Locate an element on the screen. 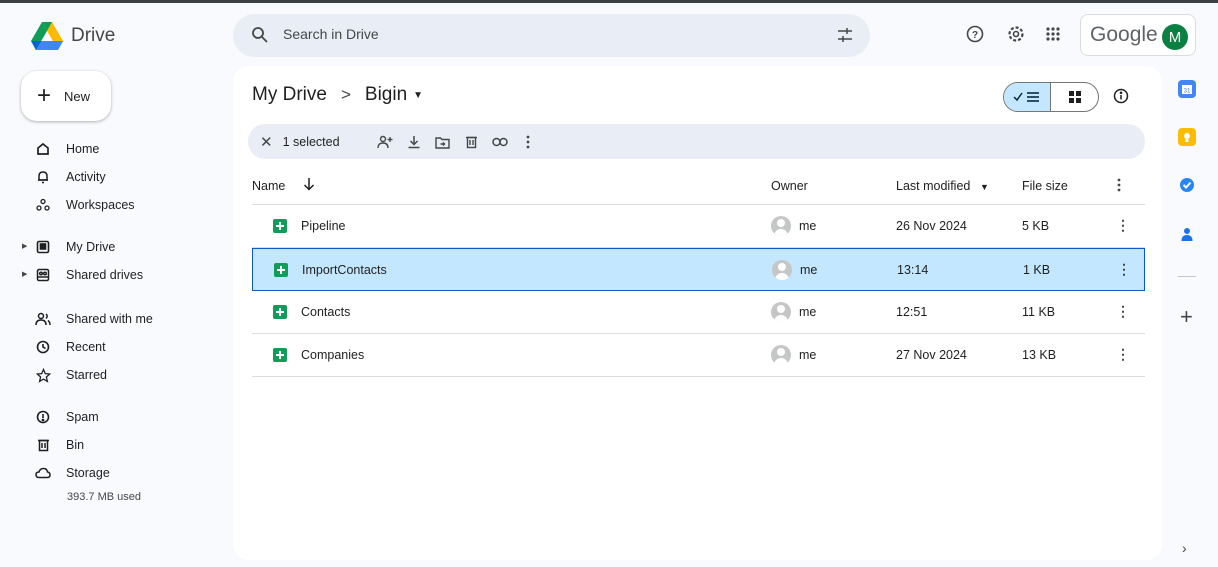 This screenshot has width=1218, height=567. storage-used-text: 393.7 MB used is located at coordinates (104, 497).